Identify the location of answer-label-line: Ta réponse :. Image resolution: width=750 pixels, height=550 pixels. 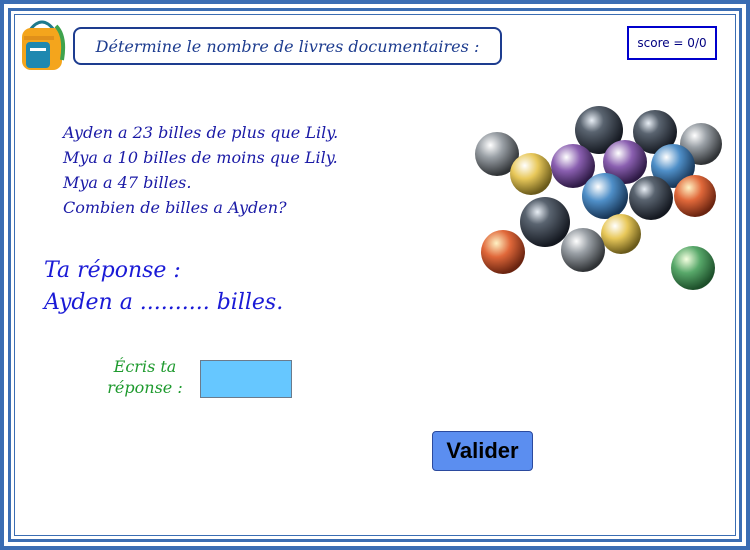
(112, 270).